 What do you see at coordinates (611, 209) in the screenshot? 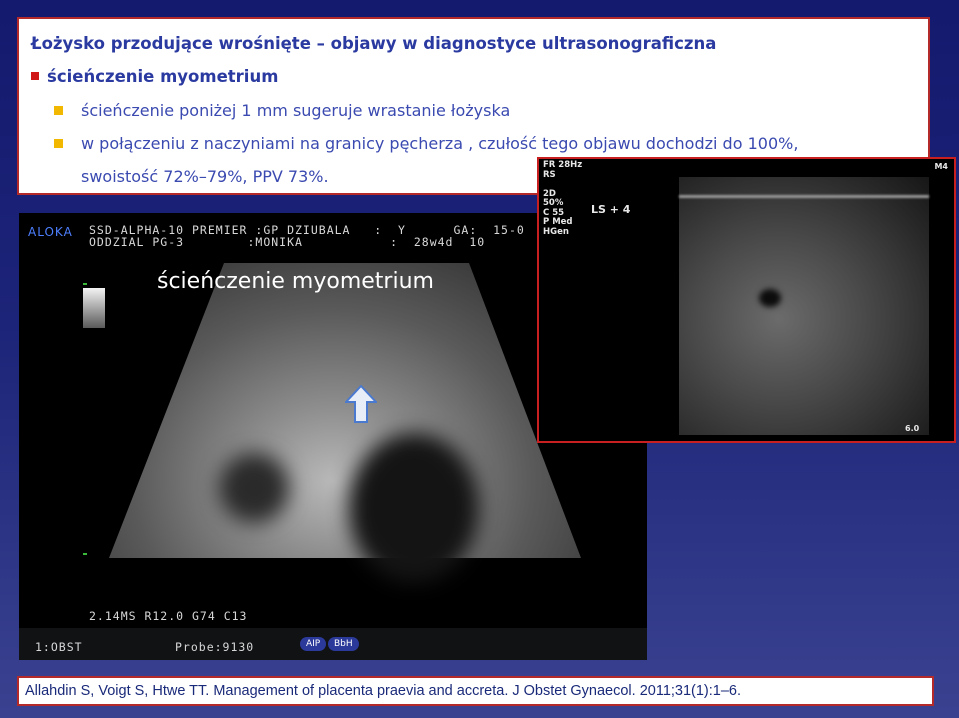
I see `view-label: LS + 4` at bounding box center [611, 209].